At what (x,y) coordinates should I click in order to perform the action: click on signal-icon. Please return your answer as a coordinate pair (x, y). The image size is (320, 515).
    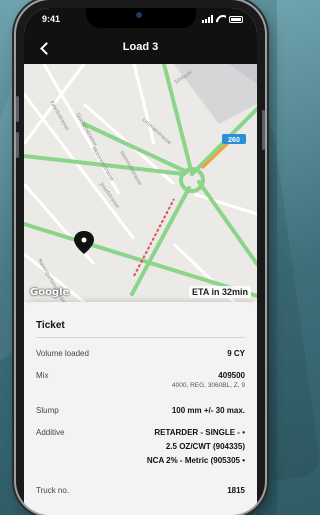
    Looking at the image, I should click on (207, 19).